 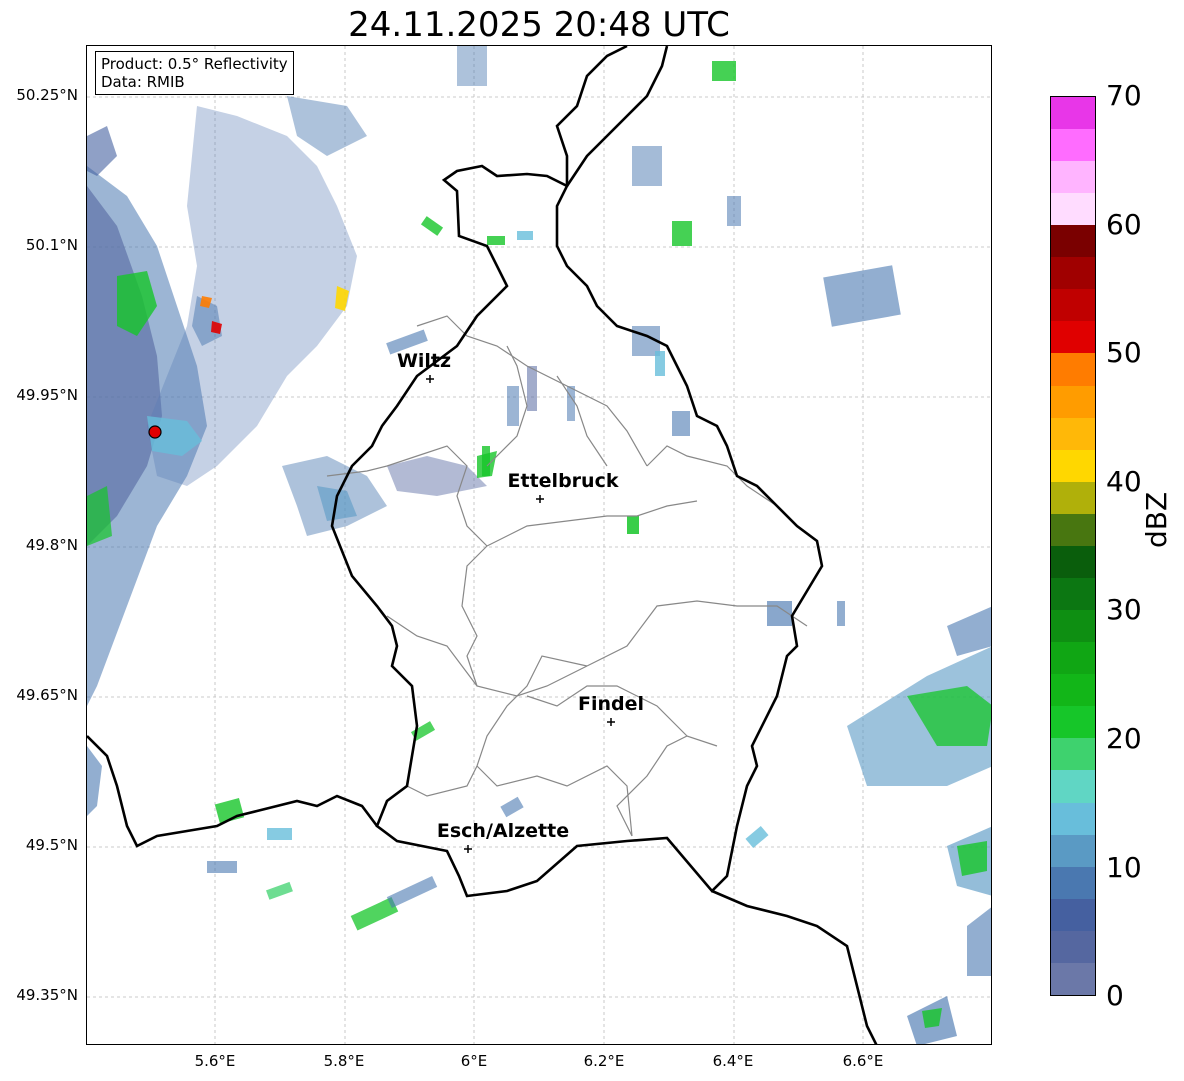 What do you see at coordinates (1124, 867) in the screenshot?
I see `colorbar-tick-label: 10` at bounding box center [1124, 867].